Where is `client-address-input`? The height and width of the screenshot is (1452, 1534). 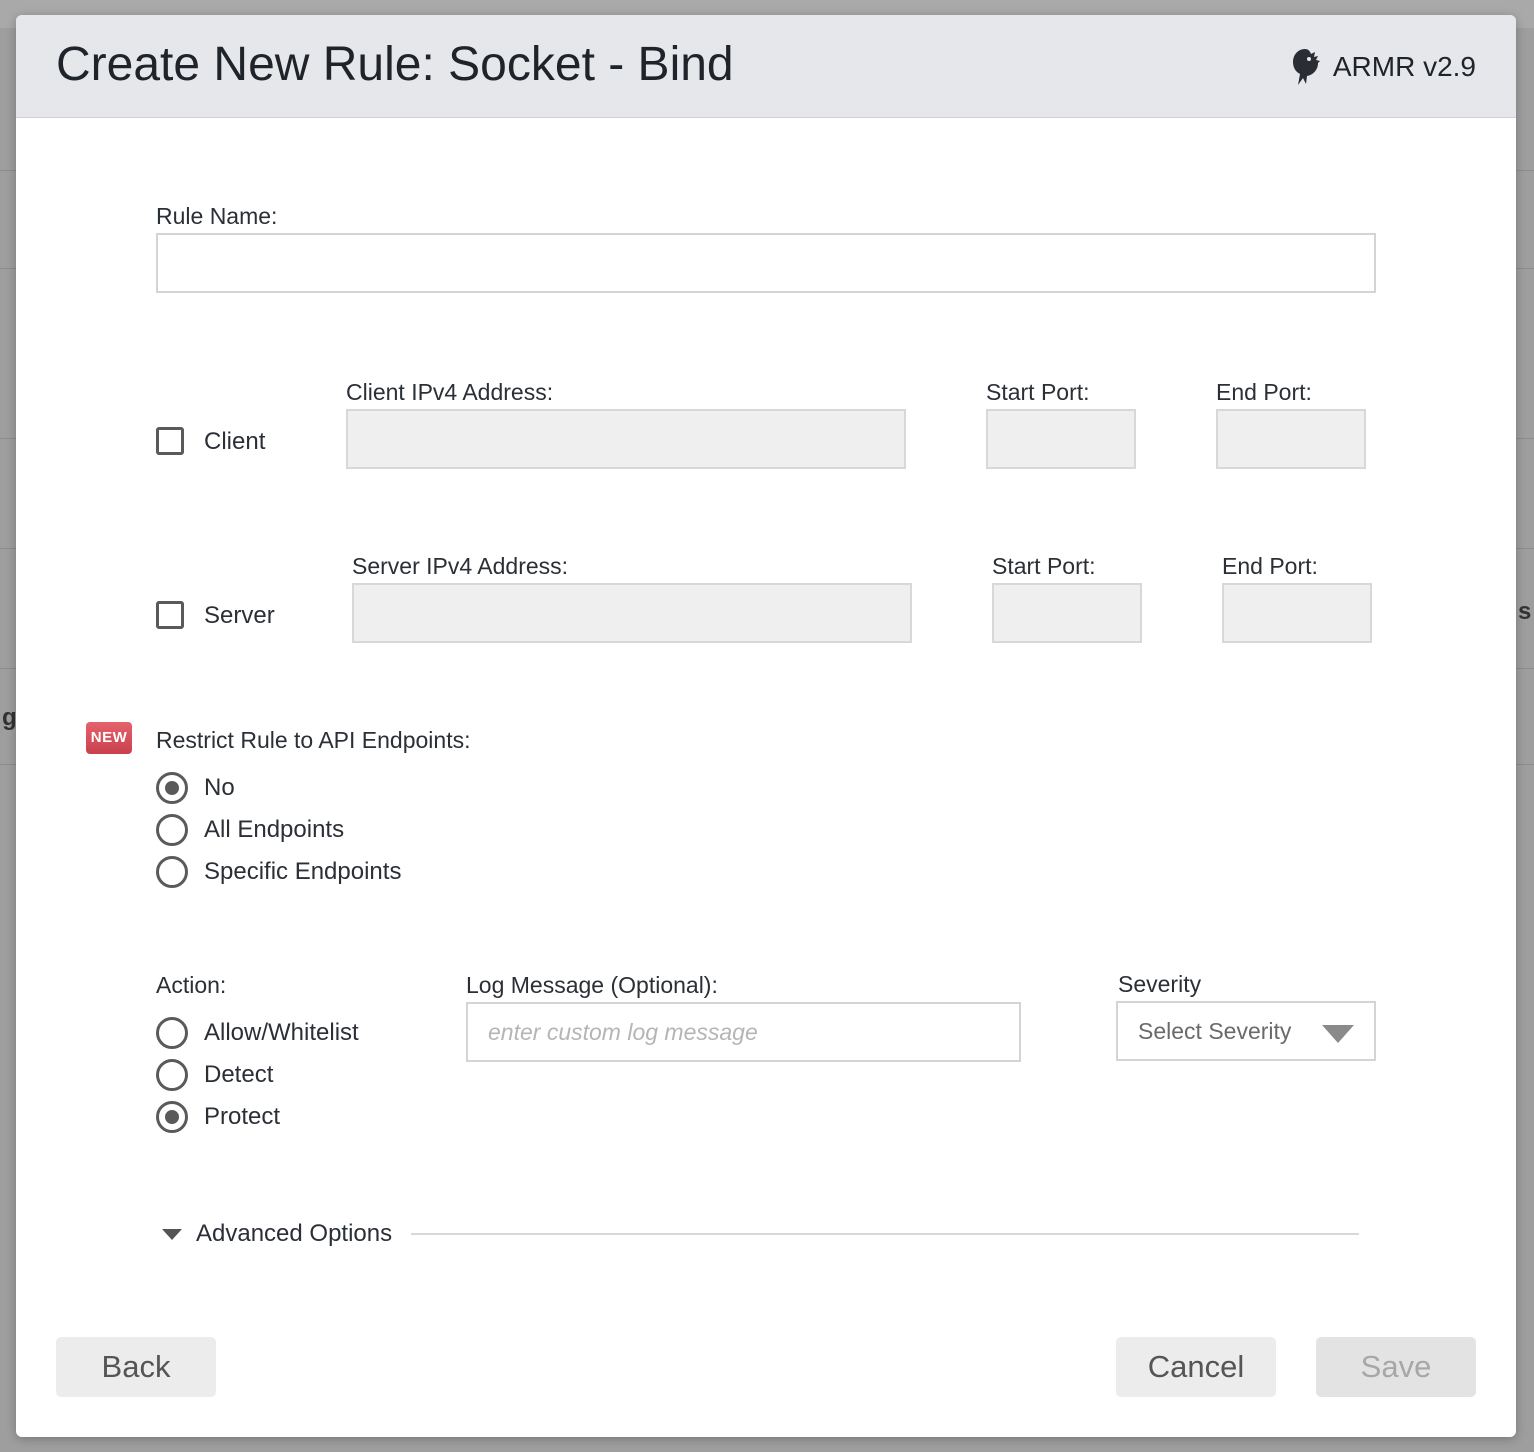
client-address-input is located at coordinates (626, 439).